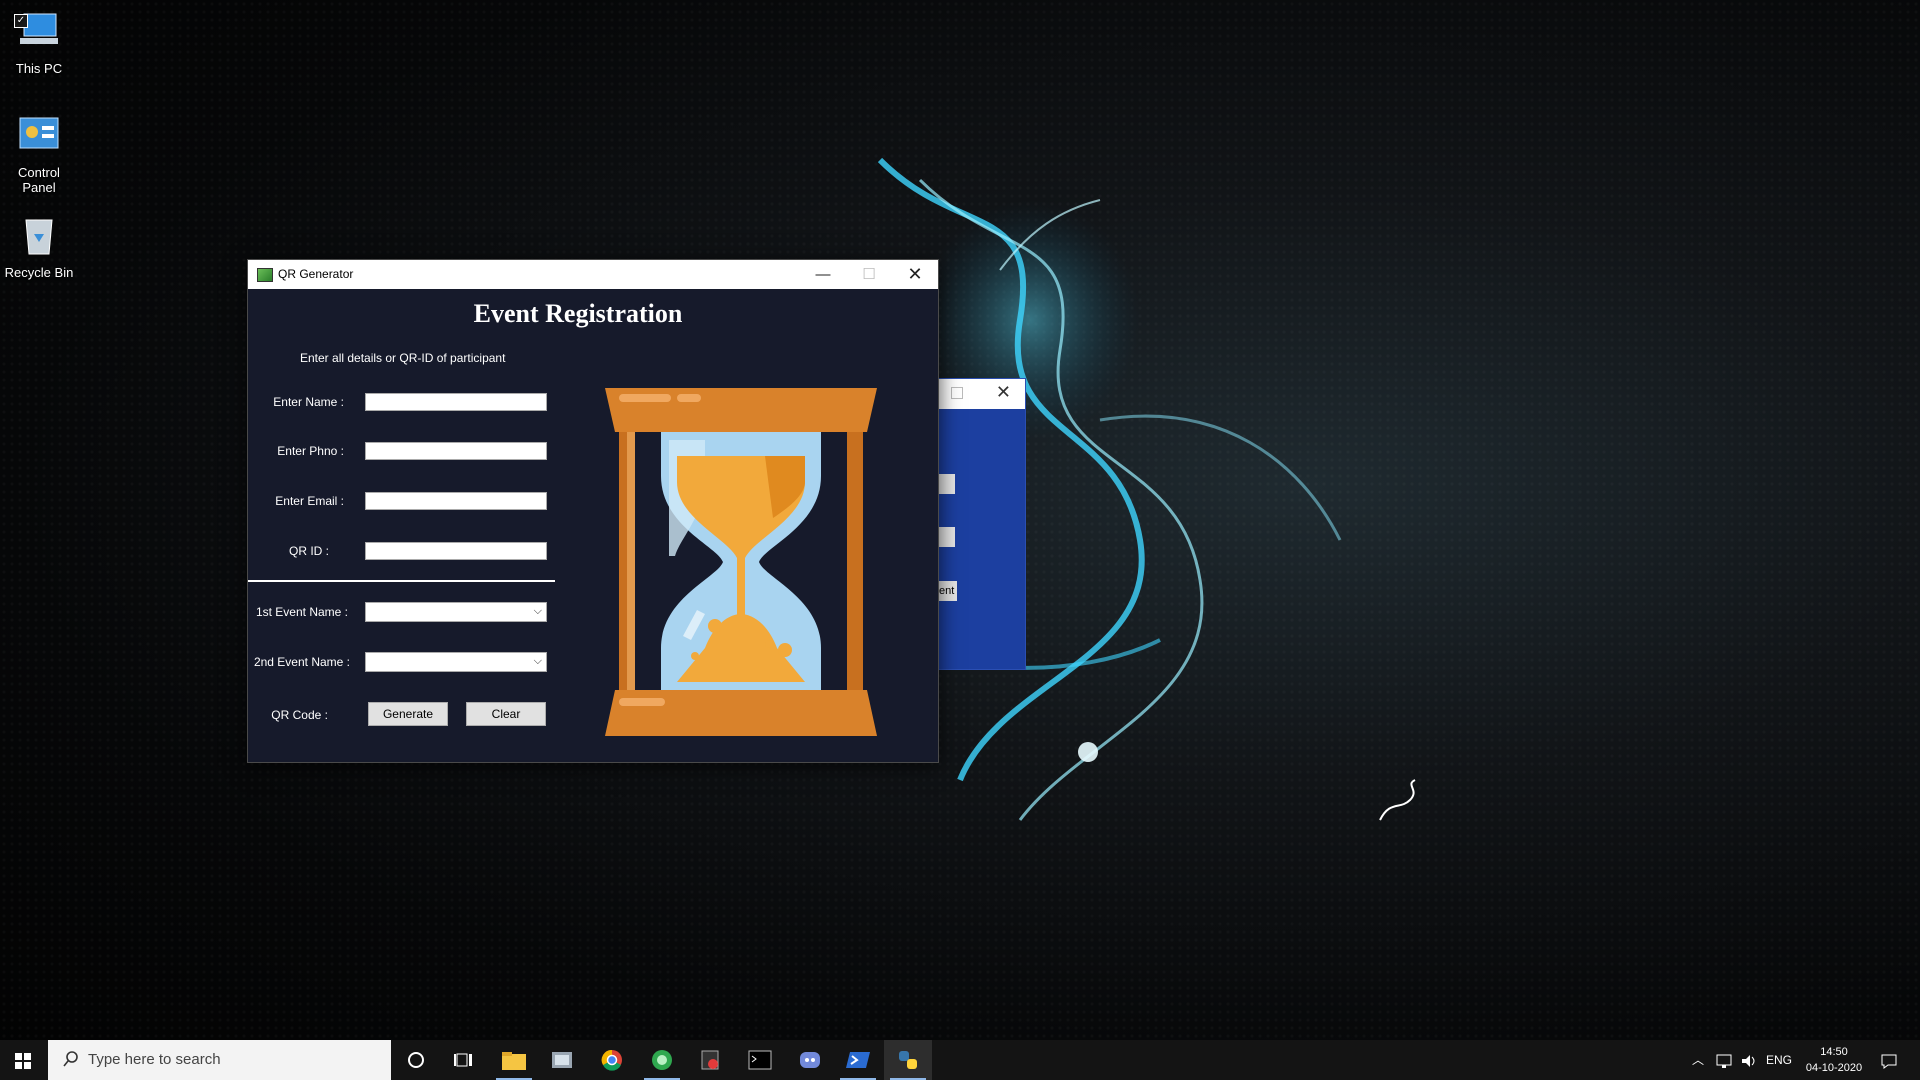 The image size is (1920, 1080). What do you see at coordinates (39, 180) in the screenshot?
I see `desktop-icon-label: Control Panel` at bounding box center [39, 180].